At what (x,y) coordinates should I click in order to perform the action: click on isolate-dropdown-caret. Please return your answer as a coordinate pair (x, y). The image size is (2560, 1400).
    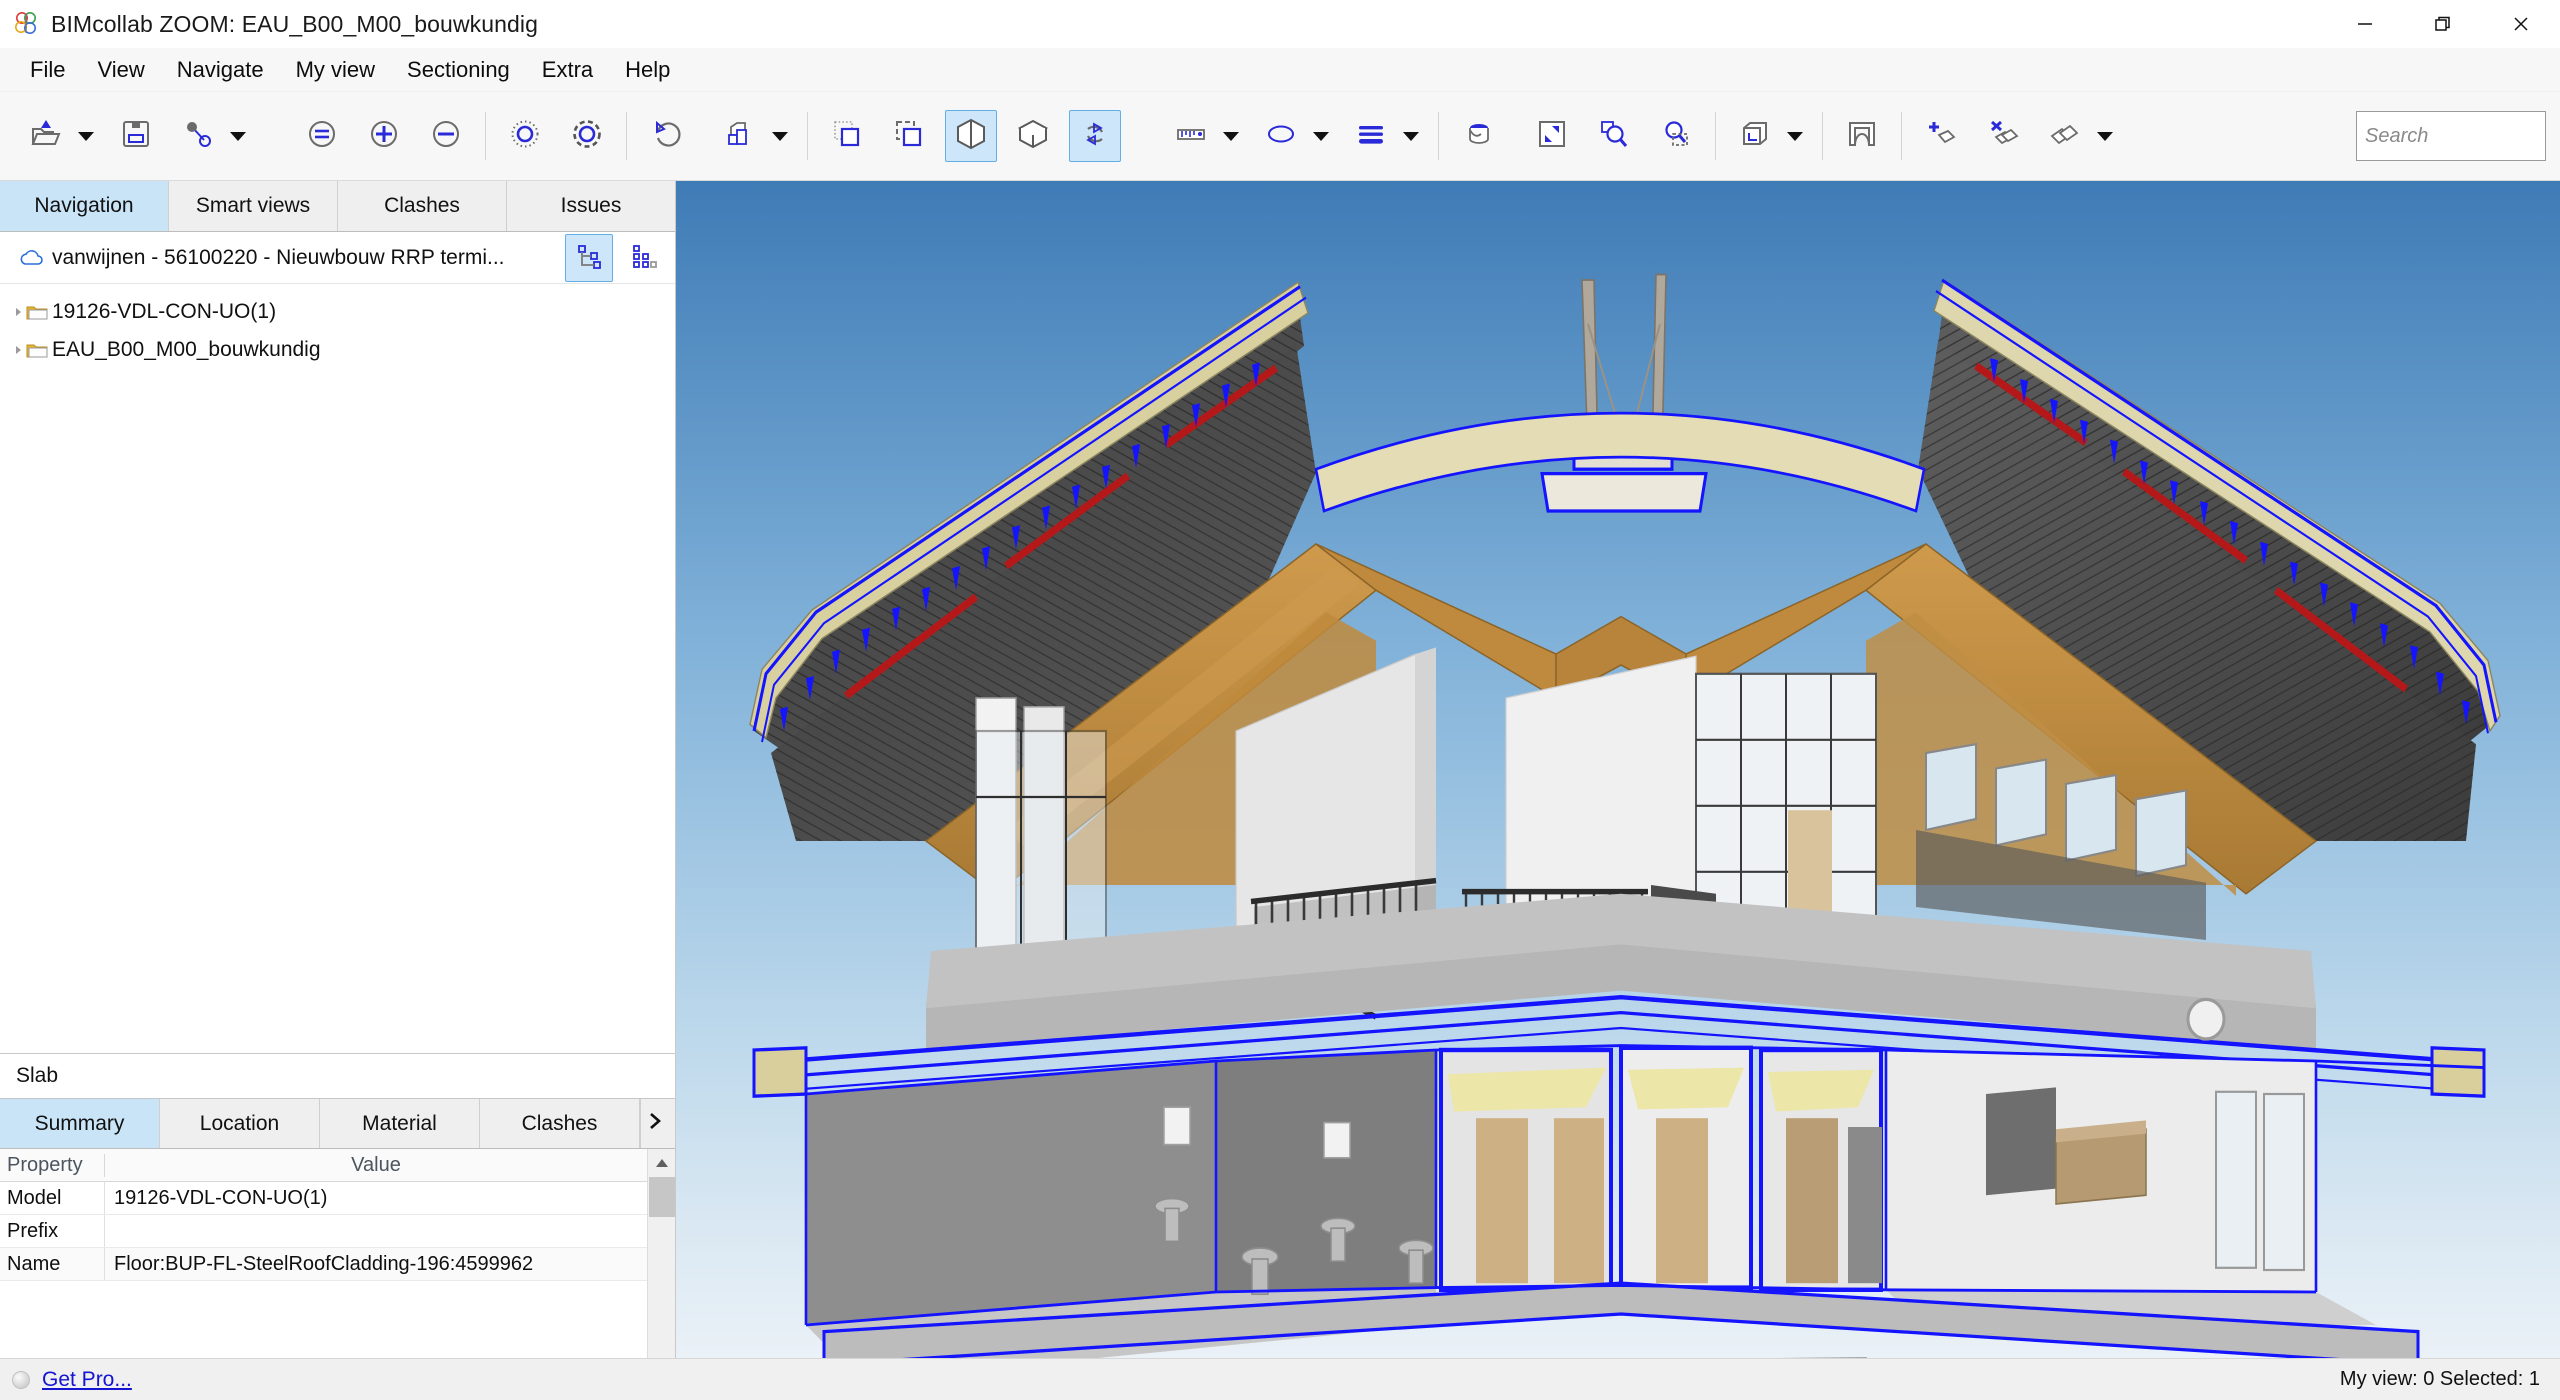
    Looking at the image, I should click on (780, 136).